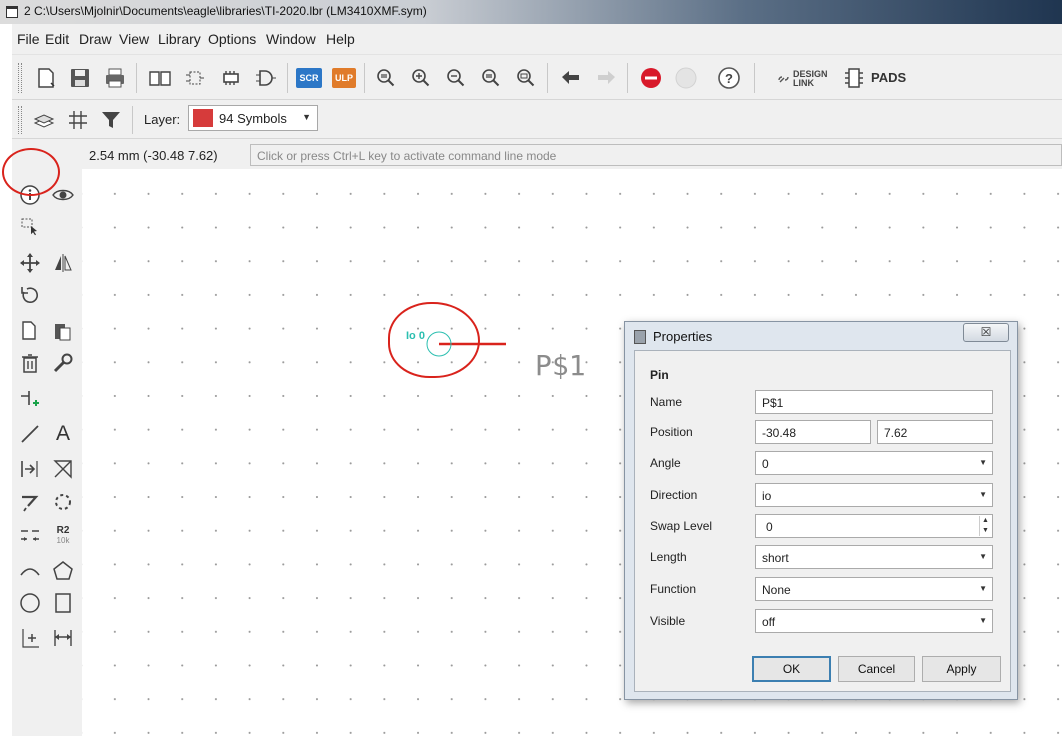 The image size is (1062, 736). Describe the element at coordinates (28, 39) in the screenshot. I see `menu-file: File` at that location.